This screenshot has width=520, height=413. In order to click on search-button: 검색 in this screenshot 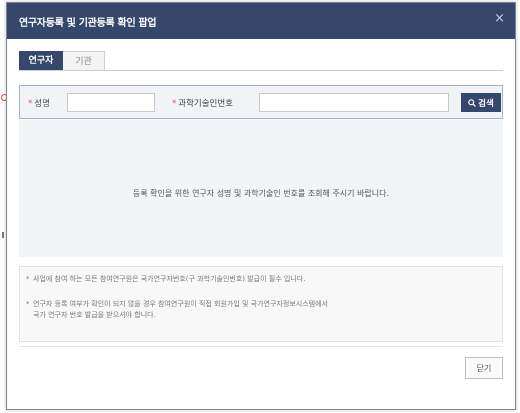, I will do `click(481, 102)`.